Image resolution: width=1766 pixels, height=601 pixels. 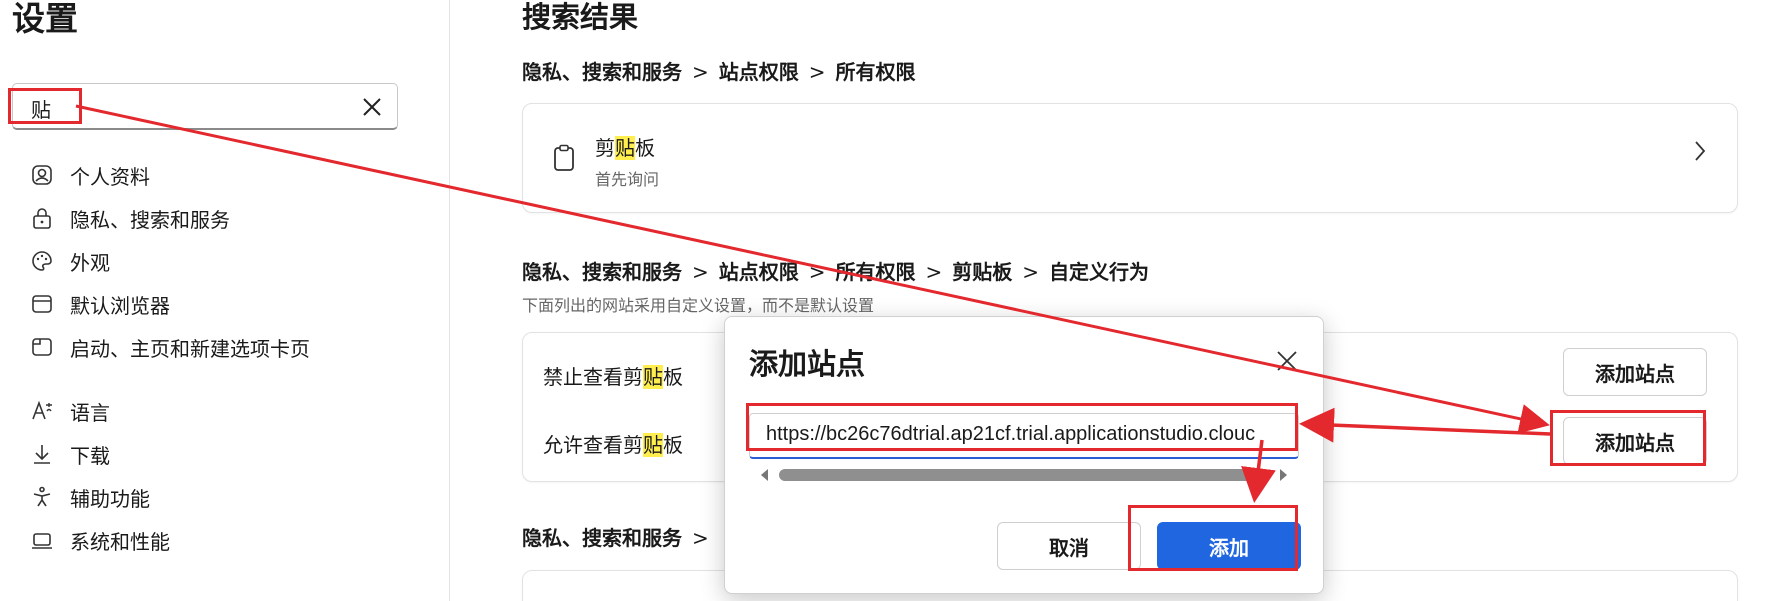 I want to click on browser-icon, so click(x=42, y=304).